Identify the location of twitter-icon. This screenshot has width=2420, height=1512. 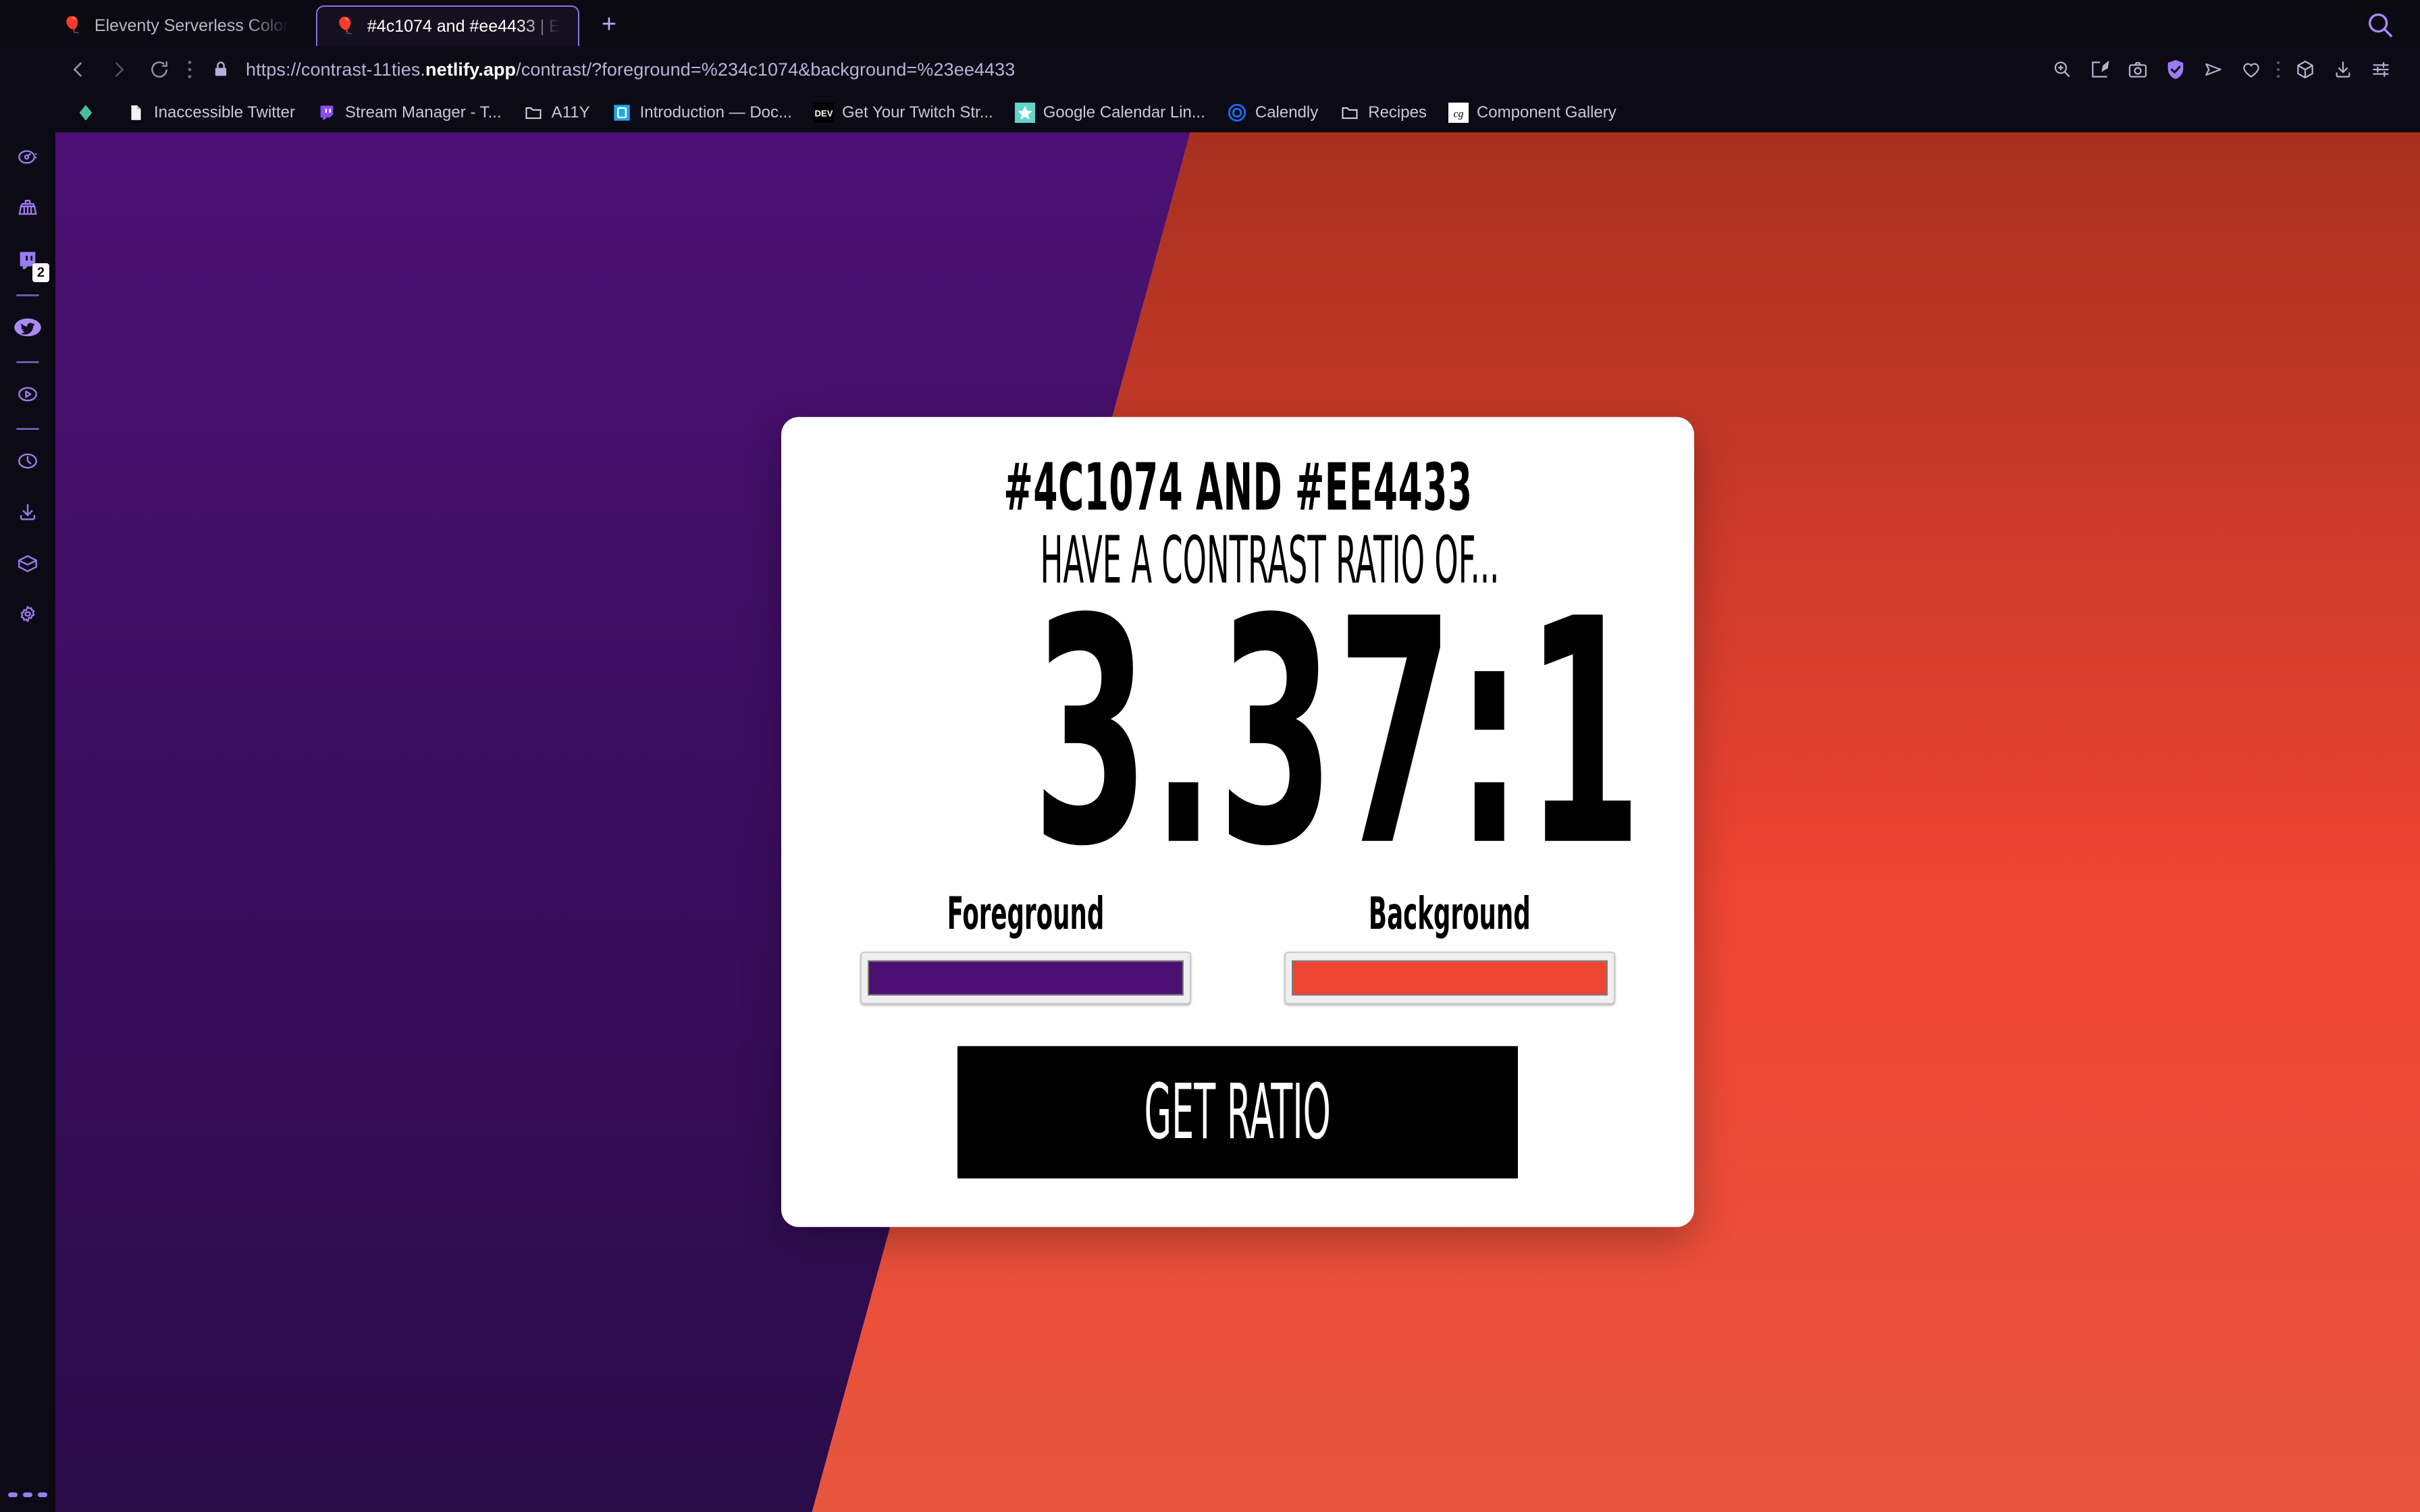
(28, 329).